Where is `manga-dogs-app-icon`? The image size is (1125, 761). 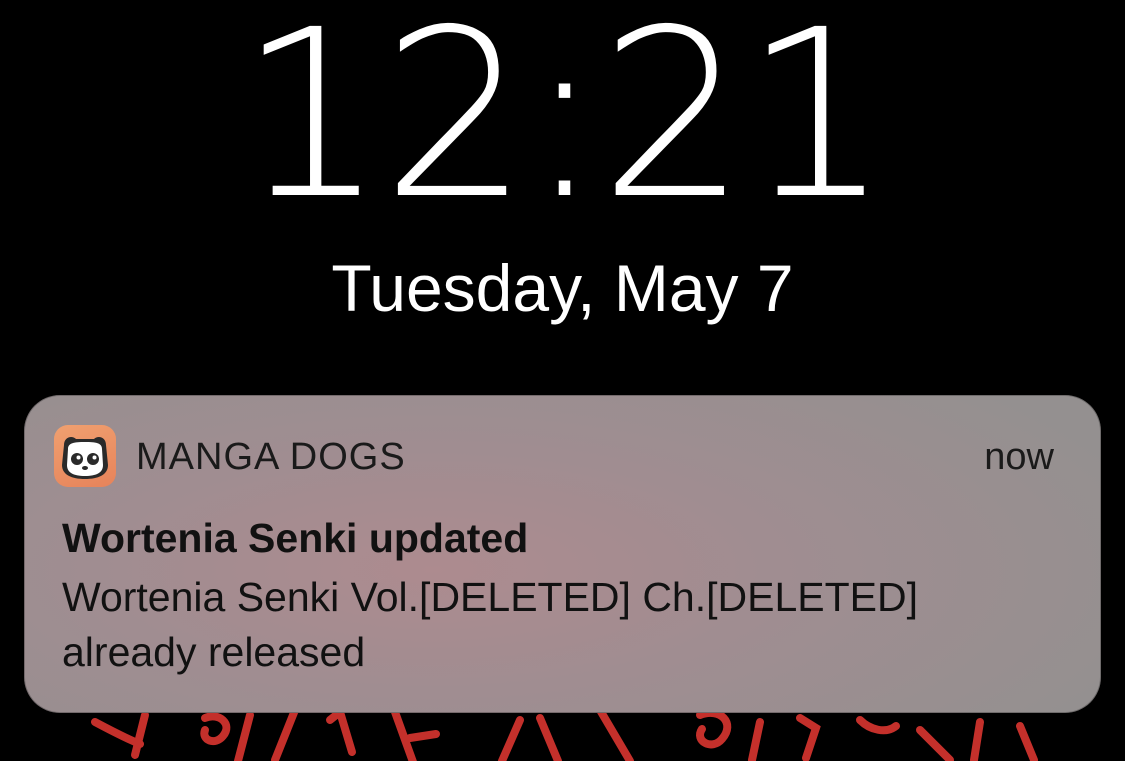
manga-dogs-app-icon is located at coordinates (85, 456).